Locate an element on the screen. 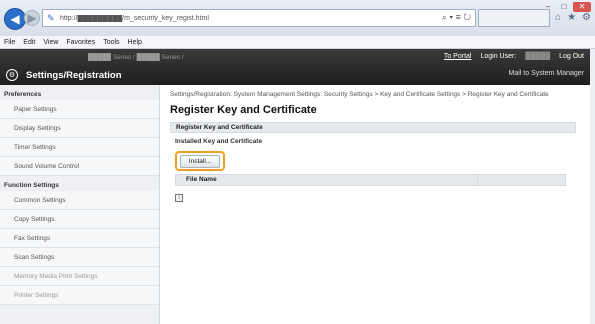  search-icon: ⌕ ▾ is located at coordinates (447, 17).